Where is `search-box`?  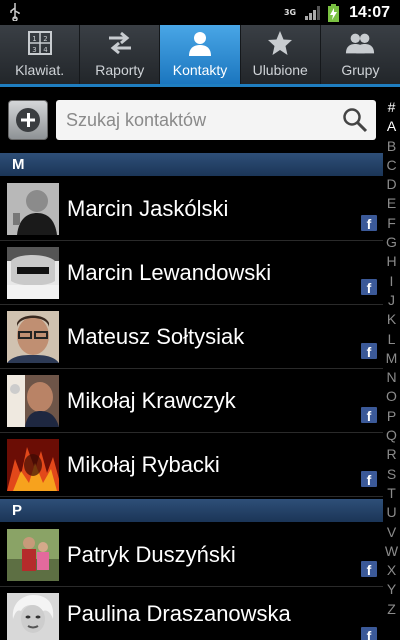 search-box is located at coordinates (216, 120).